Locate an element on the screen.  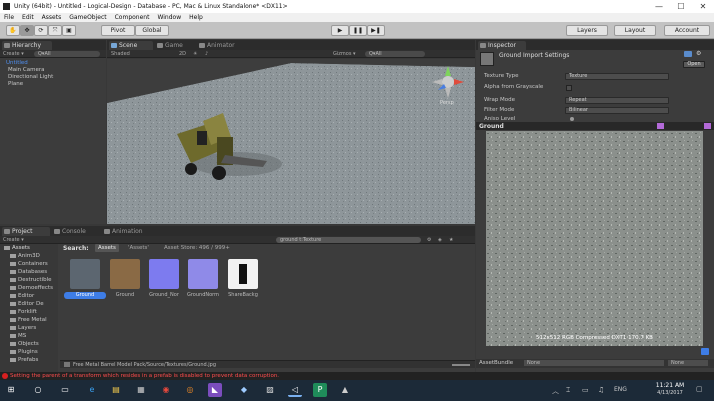
tab-animator: Animator is located at coordinates (225, 45).